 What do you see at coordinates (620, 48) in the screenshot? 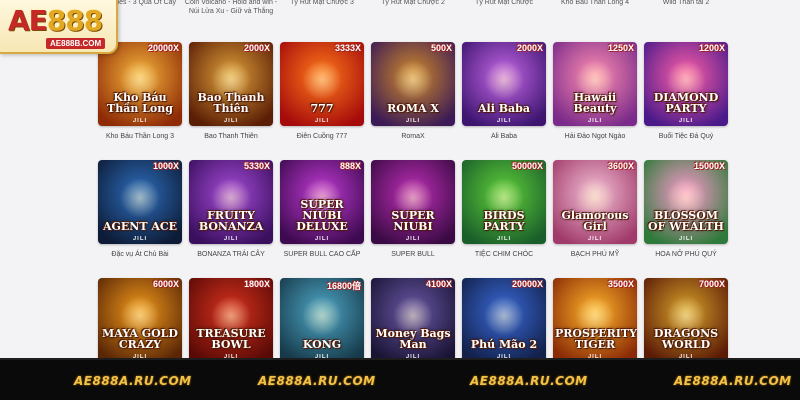
I see `multiplier-badge: 1250X` at bounding box center [620, 48].